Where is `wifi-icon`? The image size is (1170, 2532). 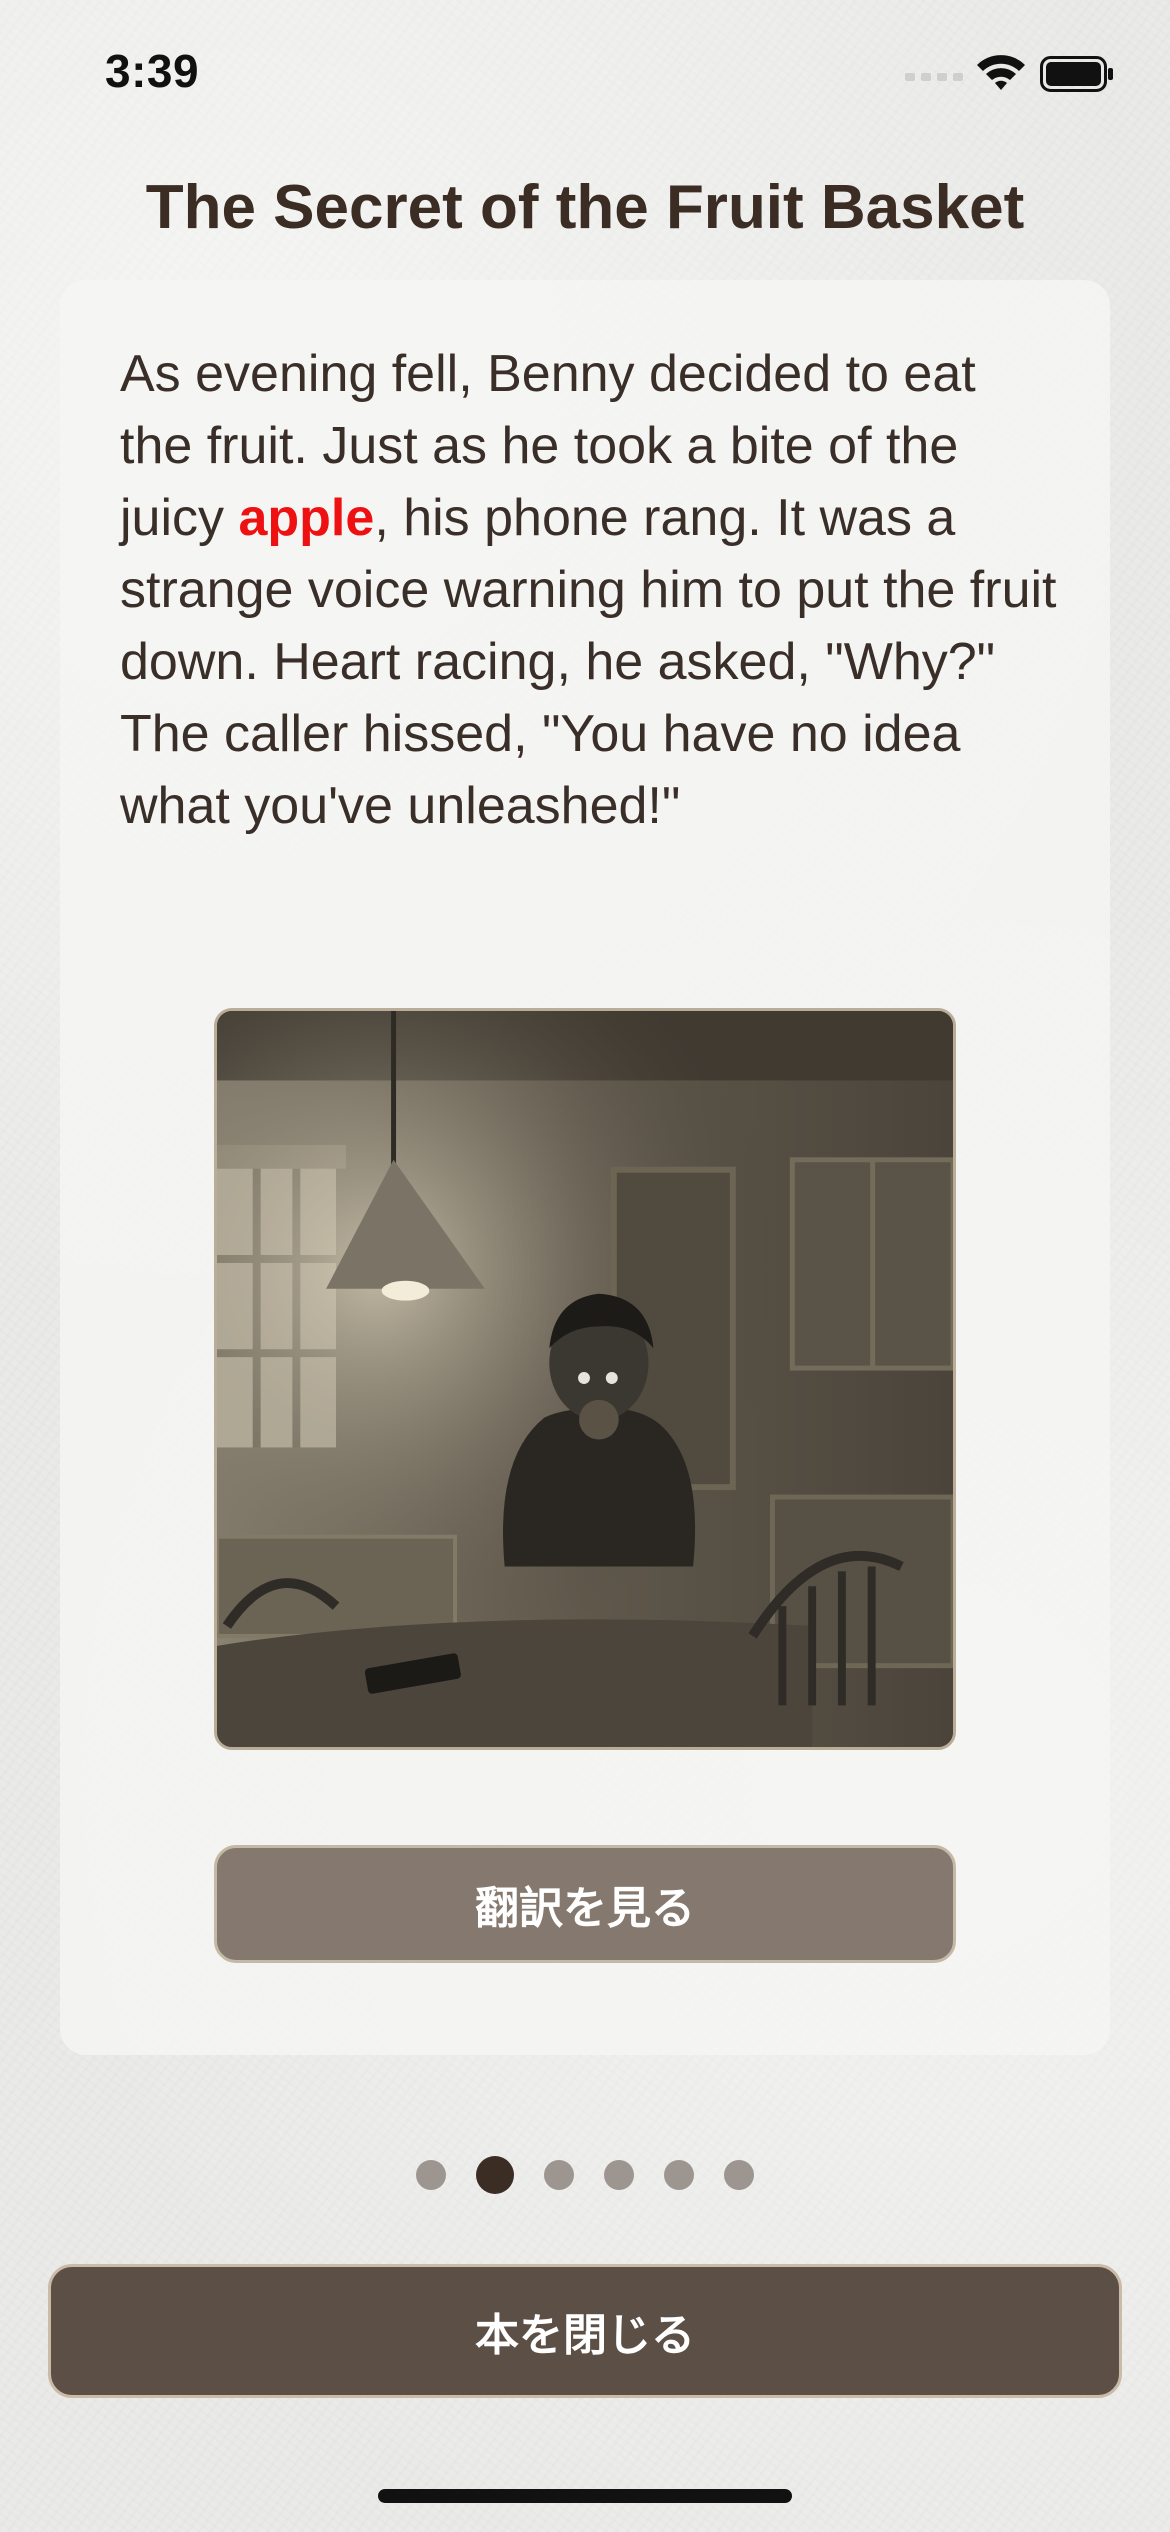
wifi-icon is located at coordinates (1001, 72).